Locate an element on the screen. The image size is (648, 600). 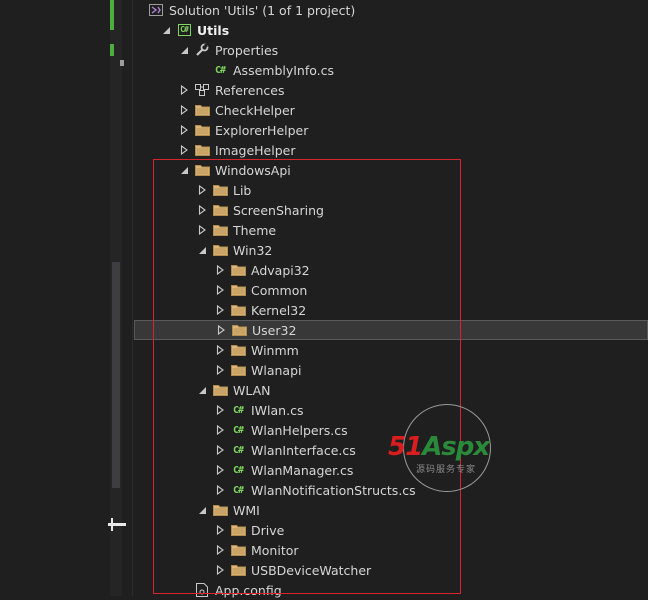
tree-item-common: Common is located at coordinates (391, 290).